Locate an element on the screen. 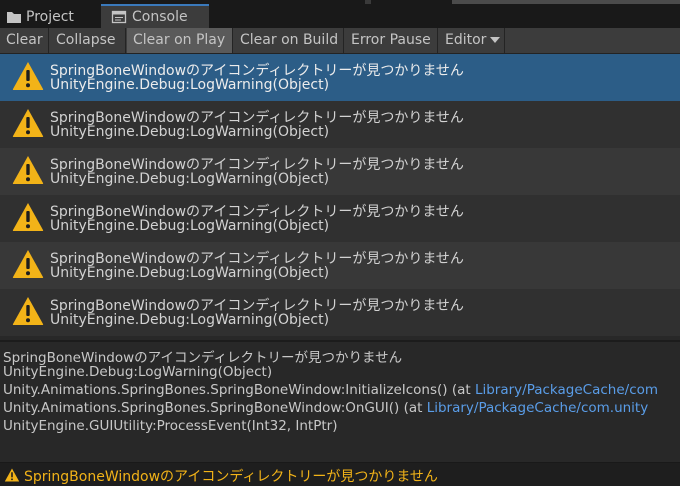 Image resolution: width=680 pixels, height=486 pixels. tab-project: Project is located at coordinates (52, 16).